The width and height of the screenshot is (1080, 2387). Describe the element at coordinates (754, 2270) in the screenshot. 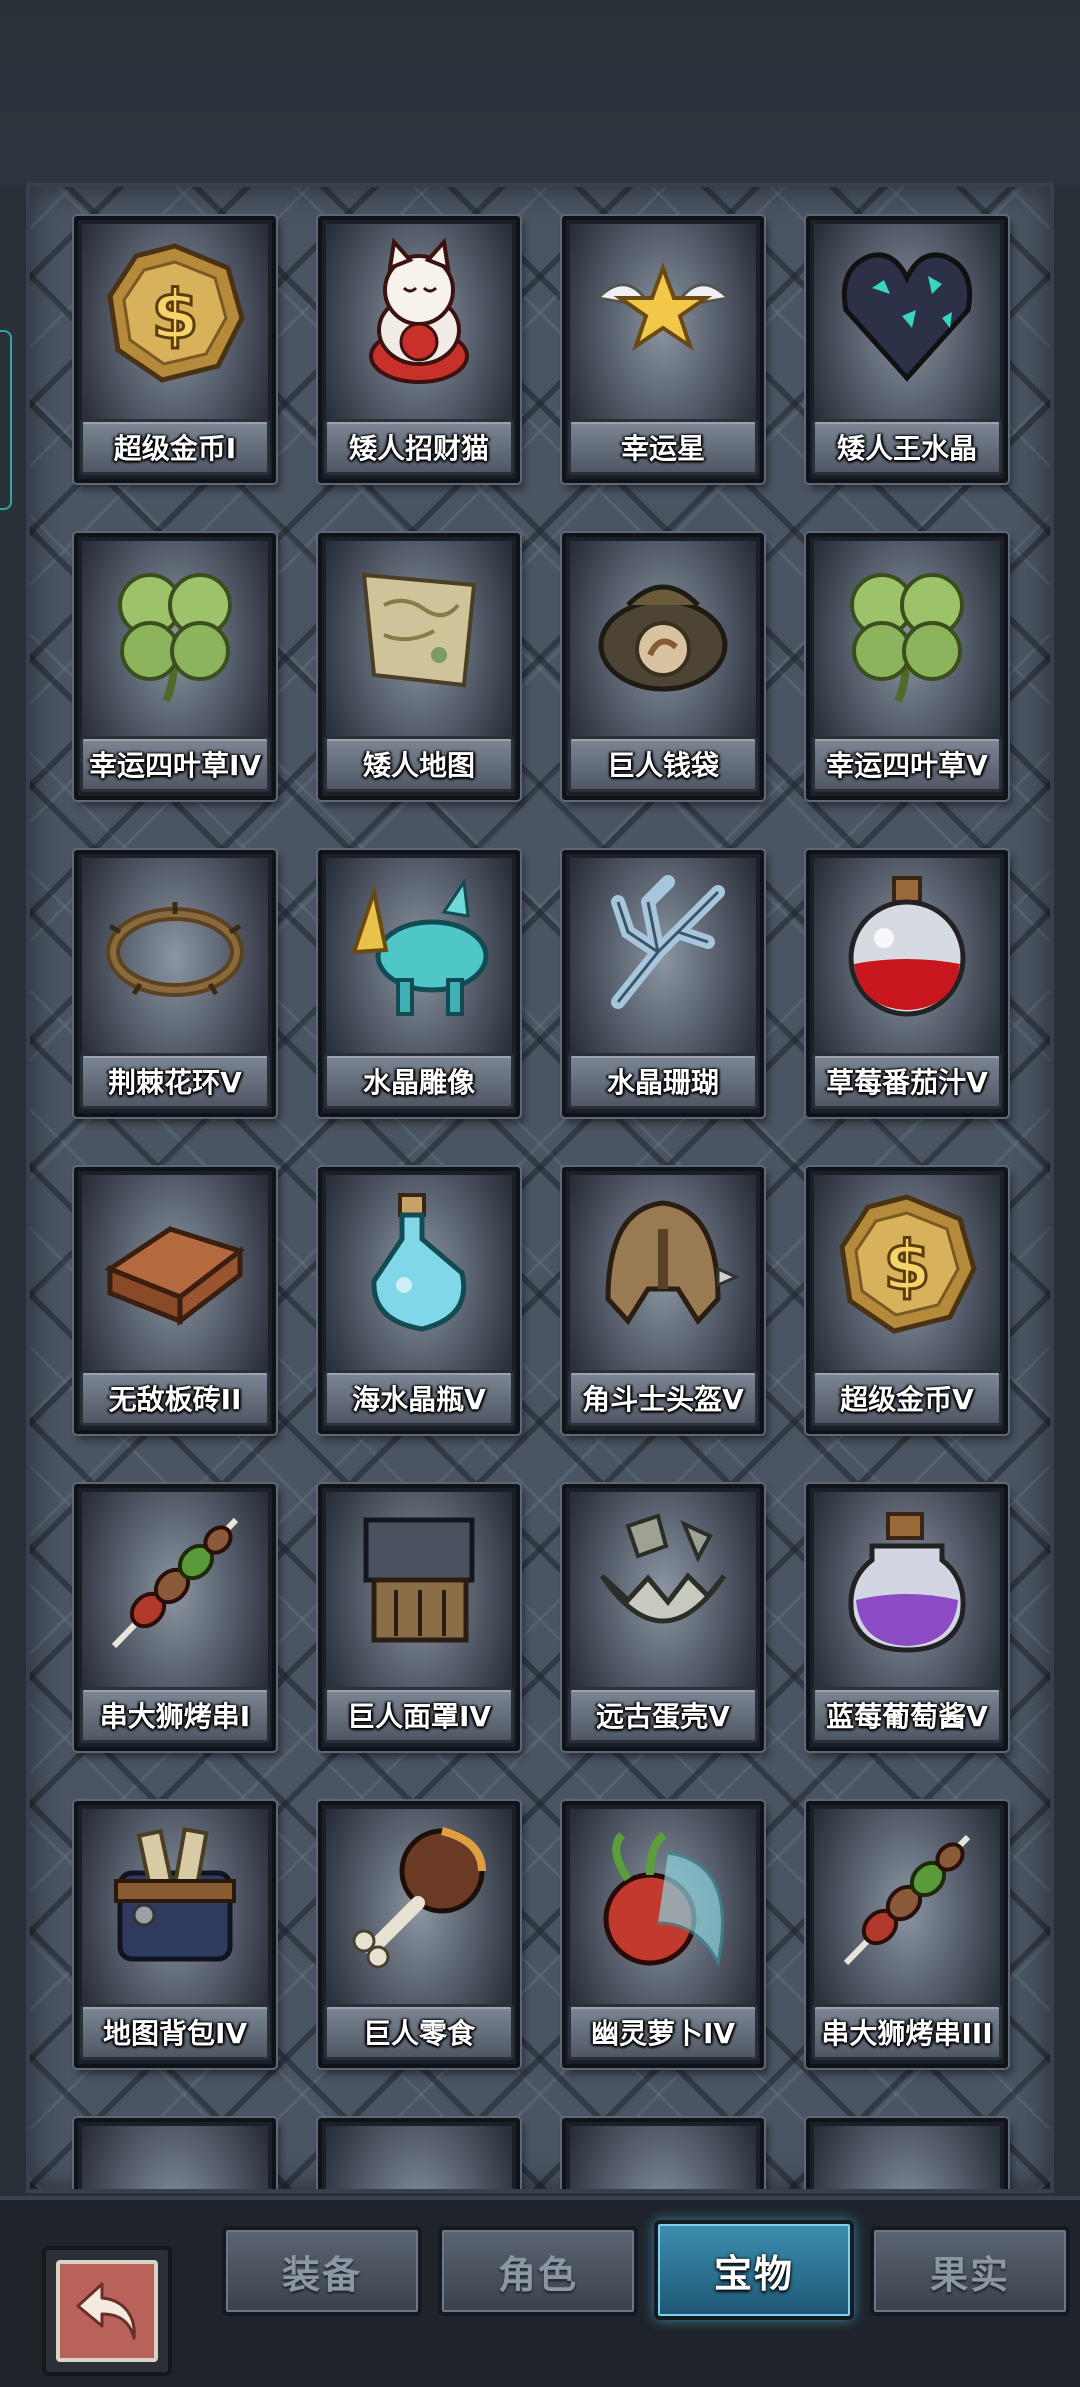

I see `tab-treasures: 宝物` at that location.